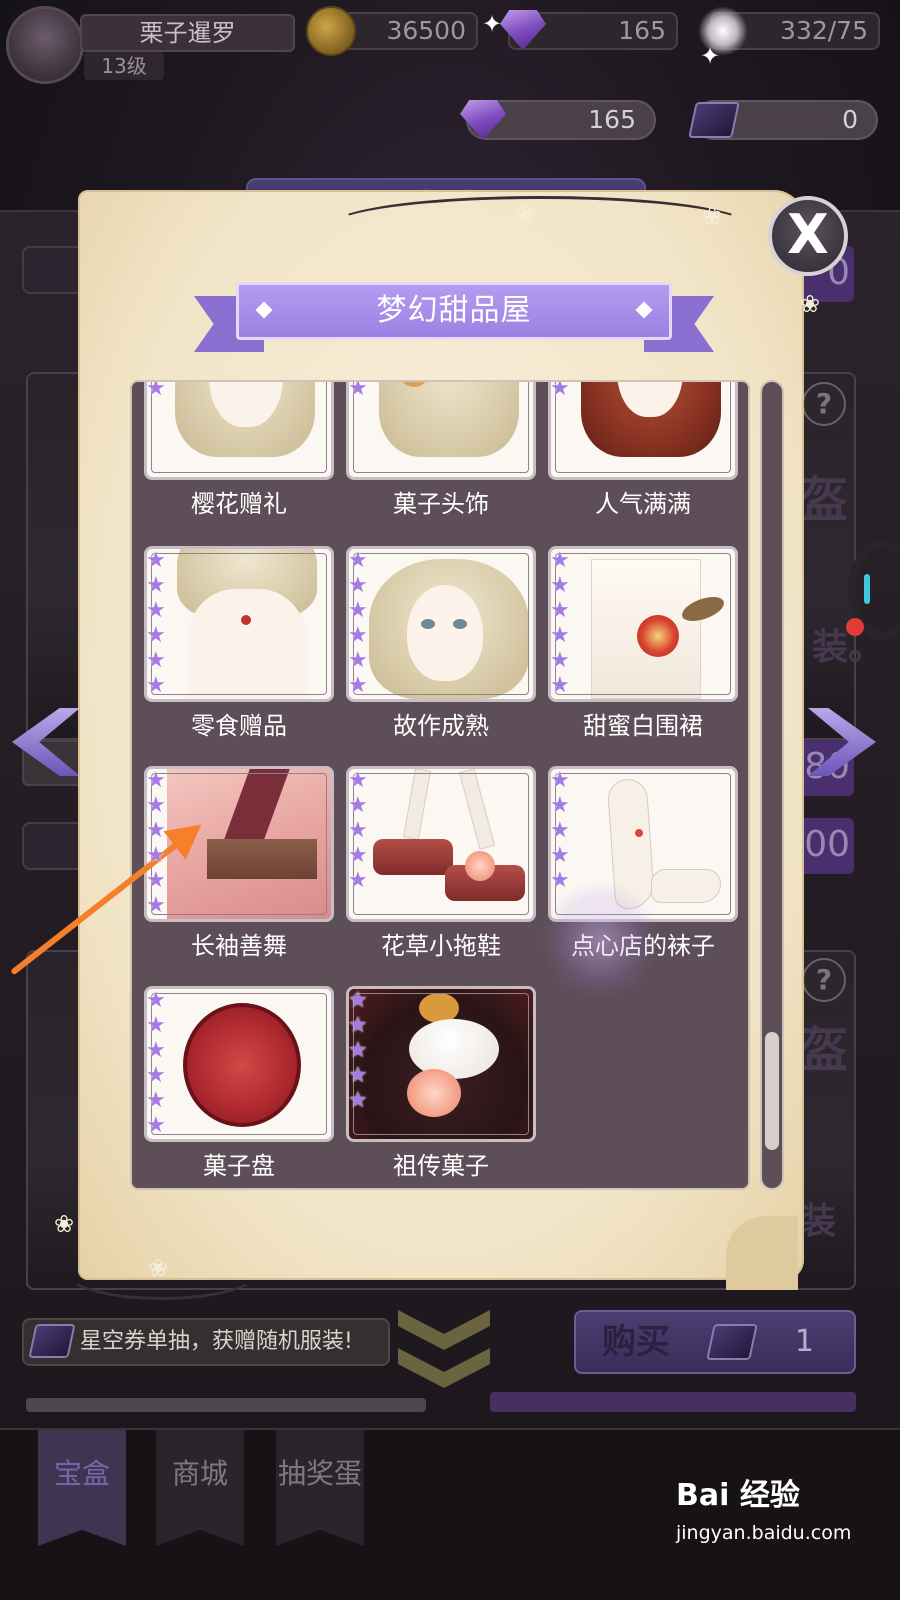 This screenshot has width=900, height=1600. What do you see at coordinates (589, 30) in the screenshot?
I see `diamond-counter-top: 165` at bounding box center [589, 30].